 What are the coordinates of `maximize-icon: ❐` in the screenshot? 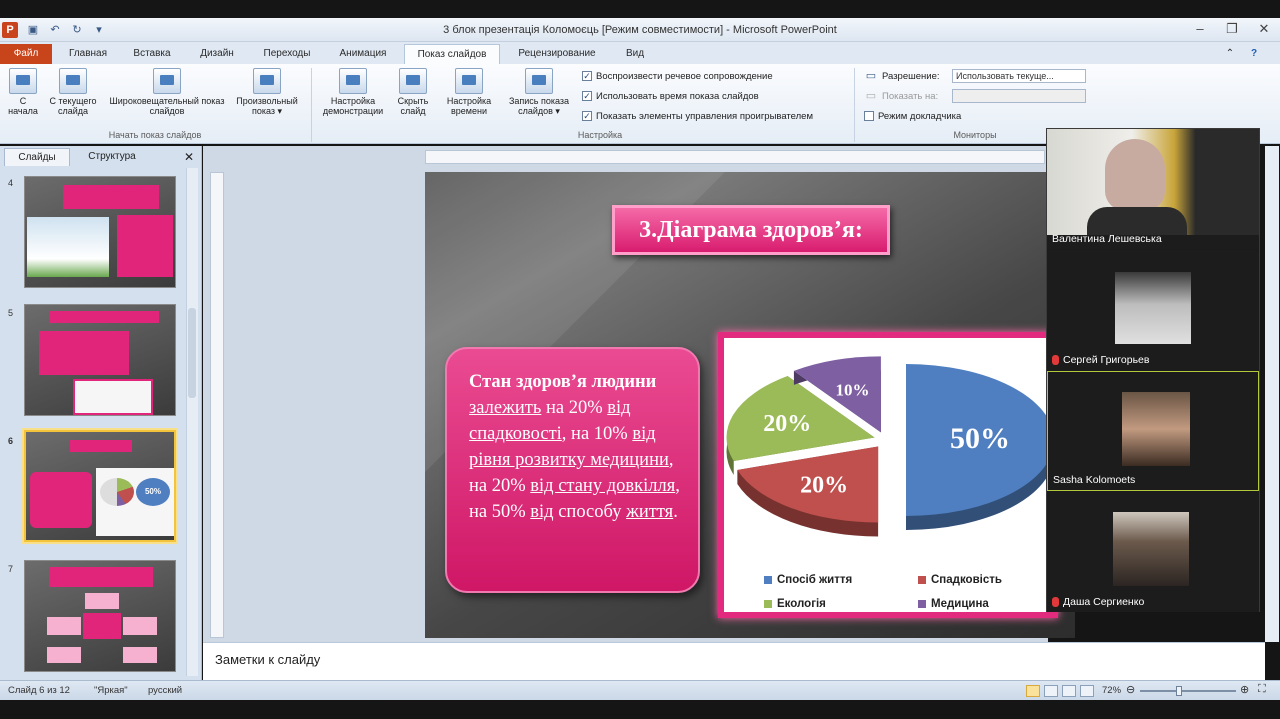 It's located at (1232, 29).